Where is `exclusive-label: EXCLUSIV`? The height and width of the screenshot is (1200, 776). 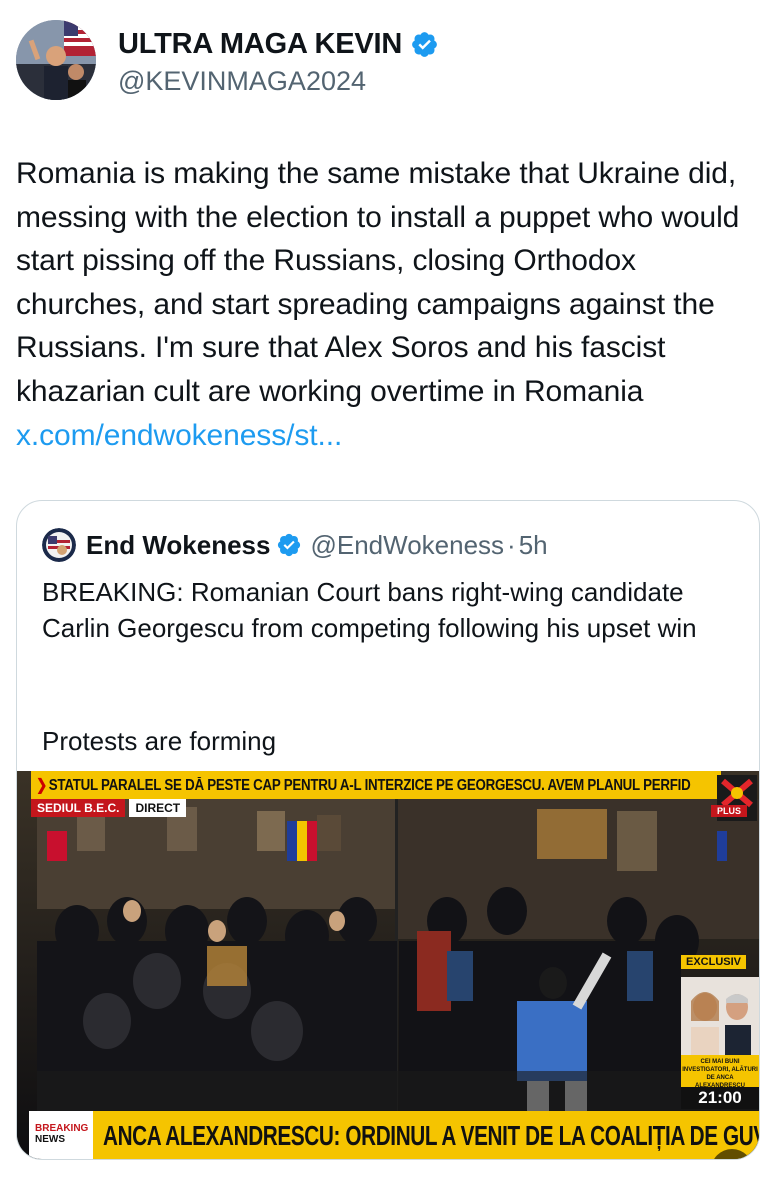 exclusive-label: EXCLUSIV is located at coordinates (714, 962).